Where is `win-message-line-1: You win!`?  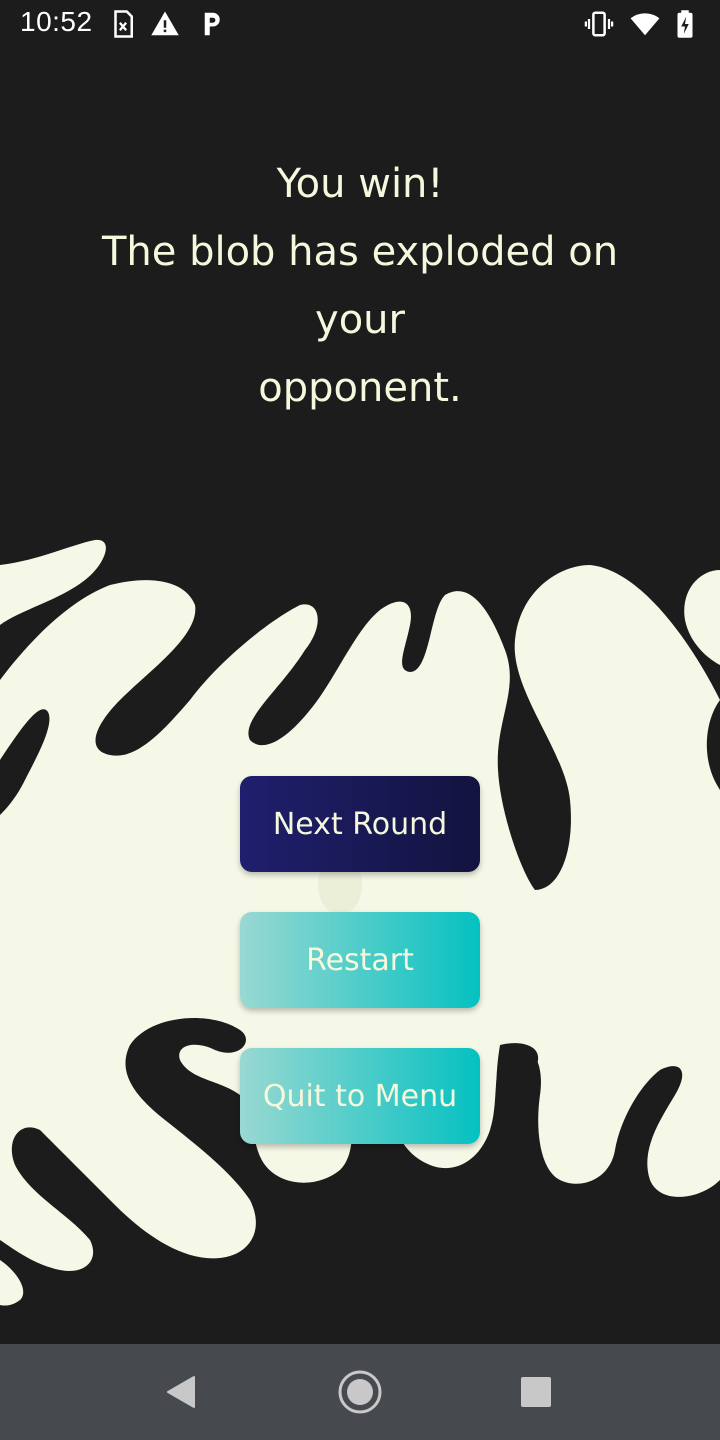 win-message-line-1: You win! is located at coordinates (360, 184).